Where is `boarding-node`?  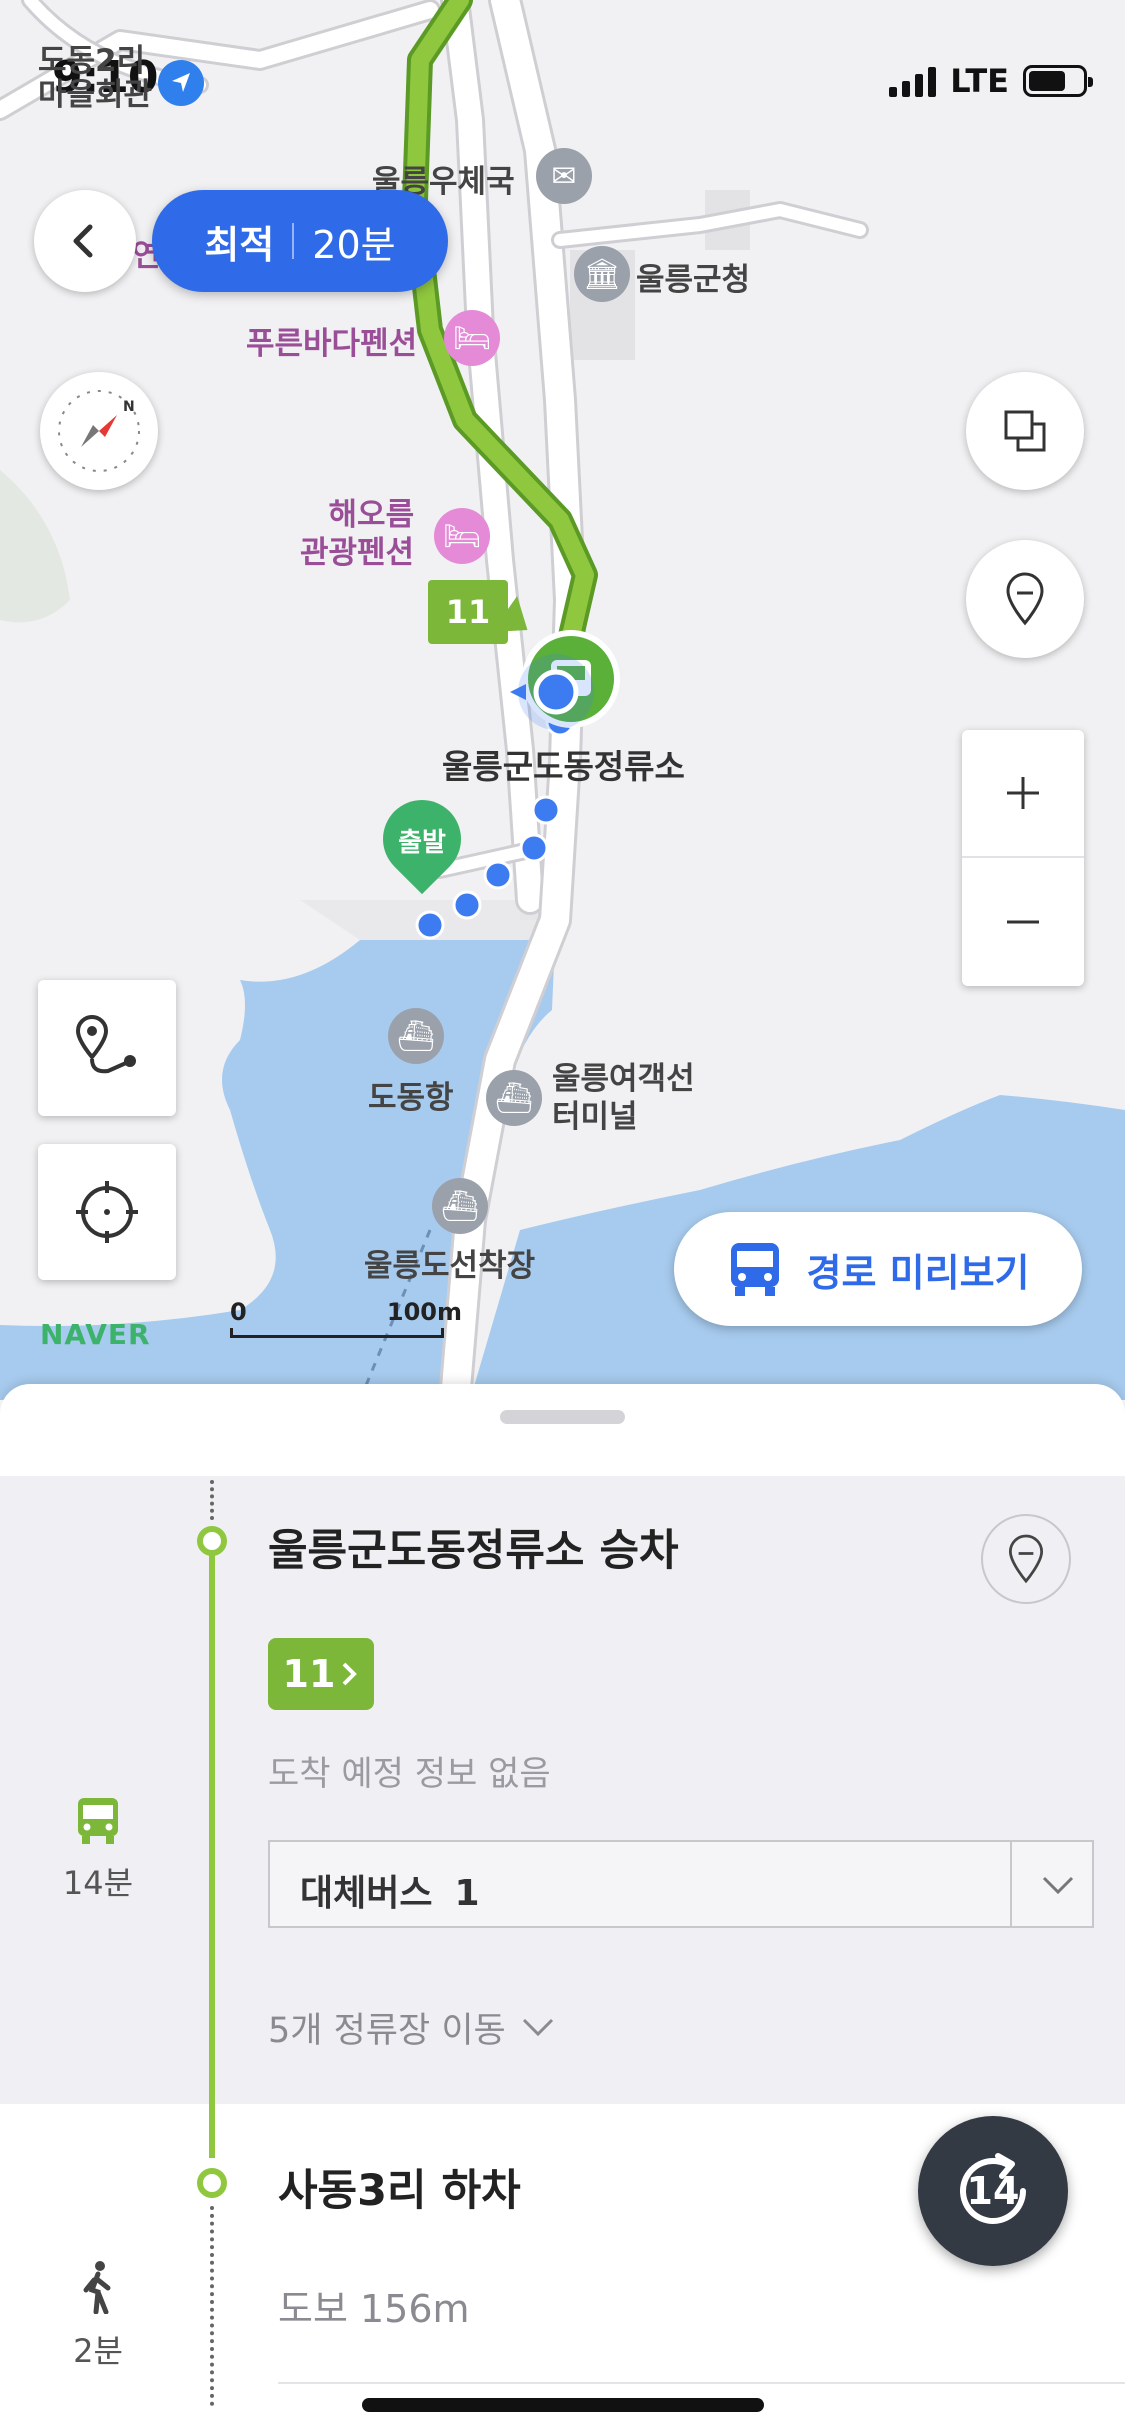
boarding-node is located at coordinates (212, 1541).